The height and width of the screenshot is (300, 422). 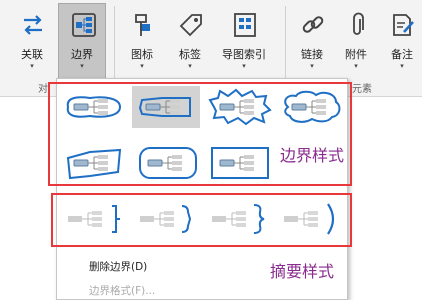 I want to click on ribbon-group-label-left: 对, so click(x=43, y=89).